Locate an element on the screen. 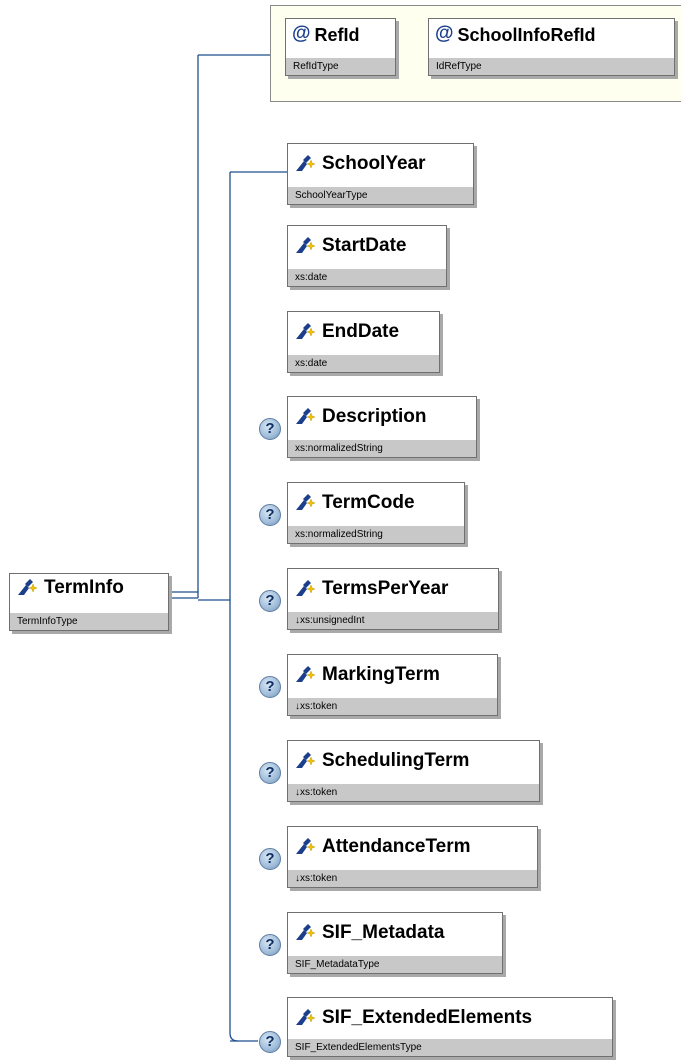 The image size is (681, 1061). element-type: SchoolYearType is located at coordinates (380, 195).